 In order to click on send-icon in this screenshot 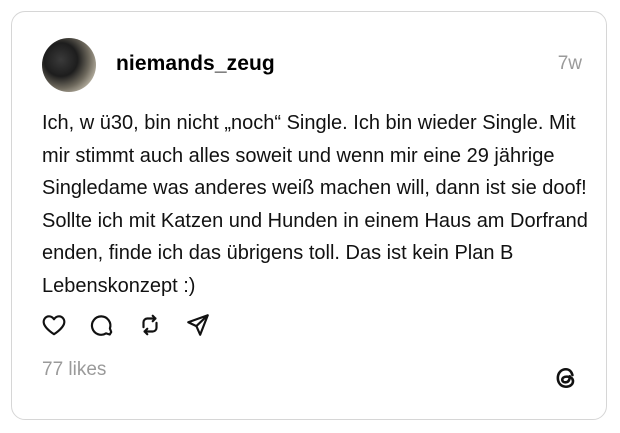, I will do `click(198, 325)`.